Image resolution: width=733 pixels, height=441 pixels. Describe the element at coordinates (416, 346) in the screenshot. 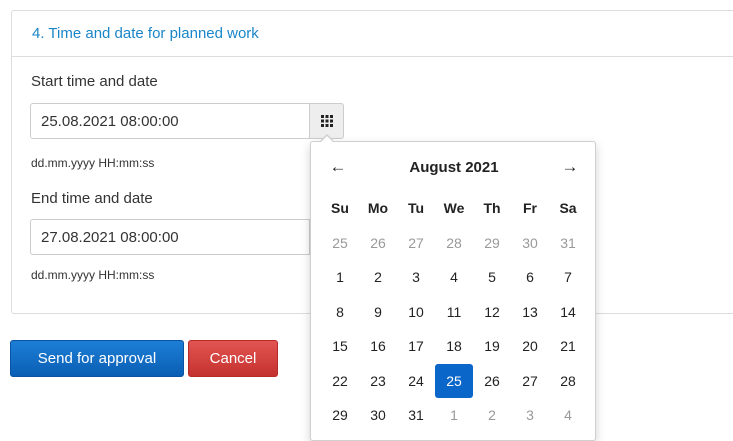

I see `calendar-day: 17` at that location.